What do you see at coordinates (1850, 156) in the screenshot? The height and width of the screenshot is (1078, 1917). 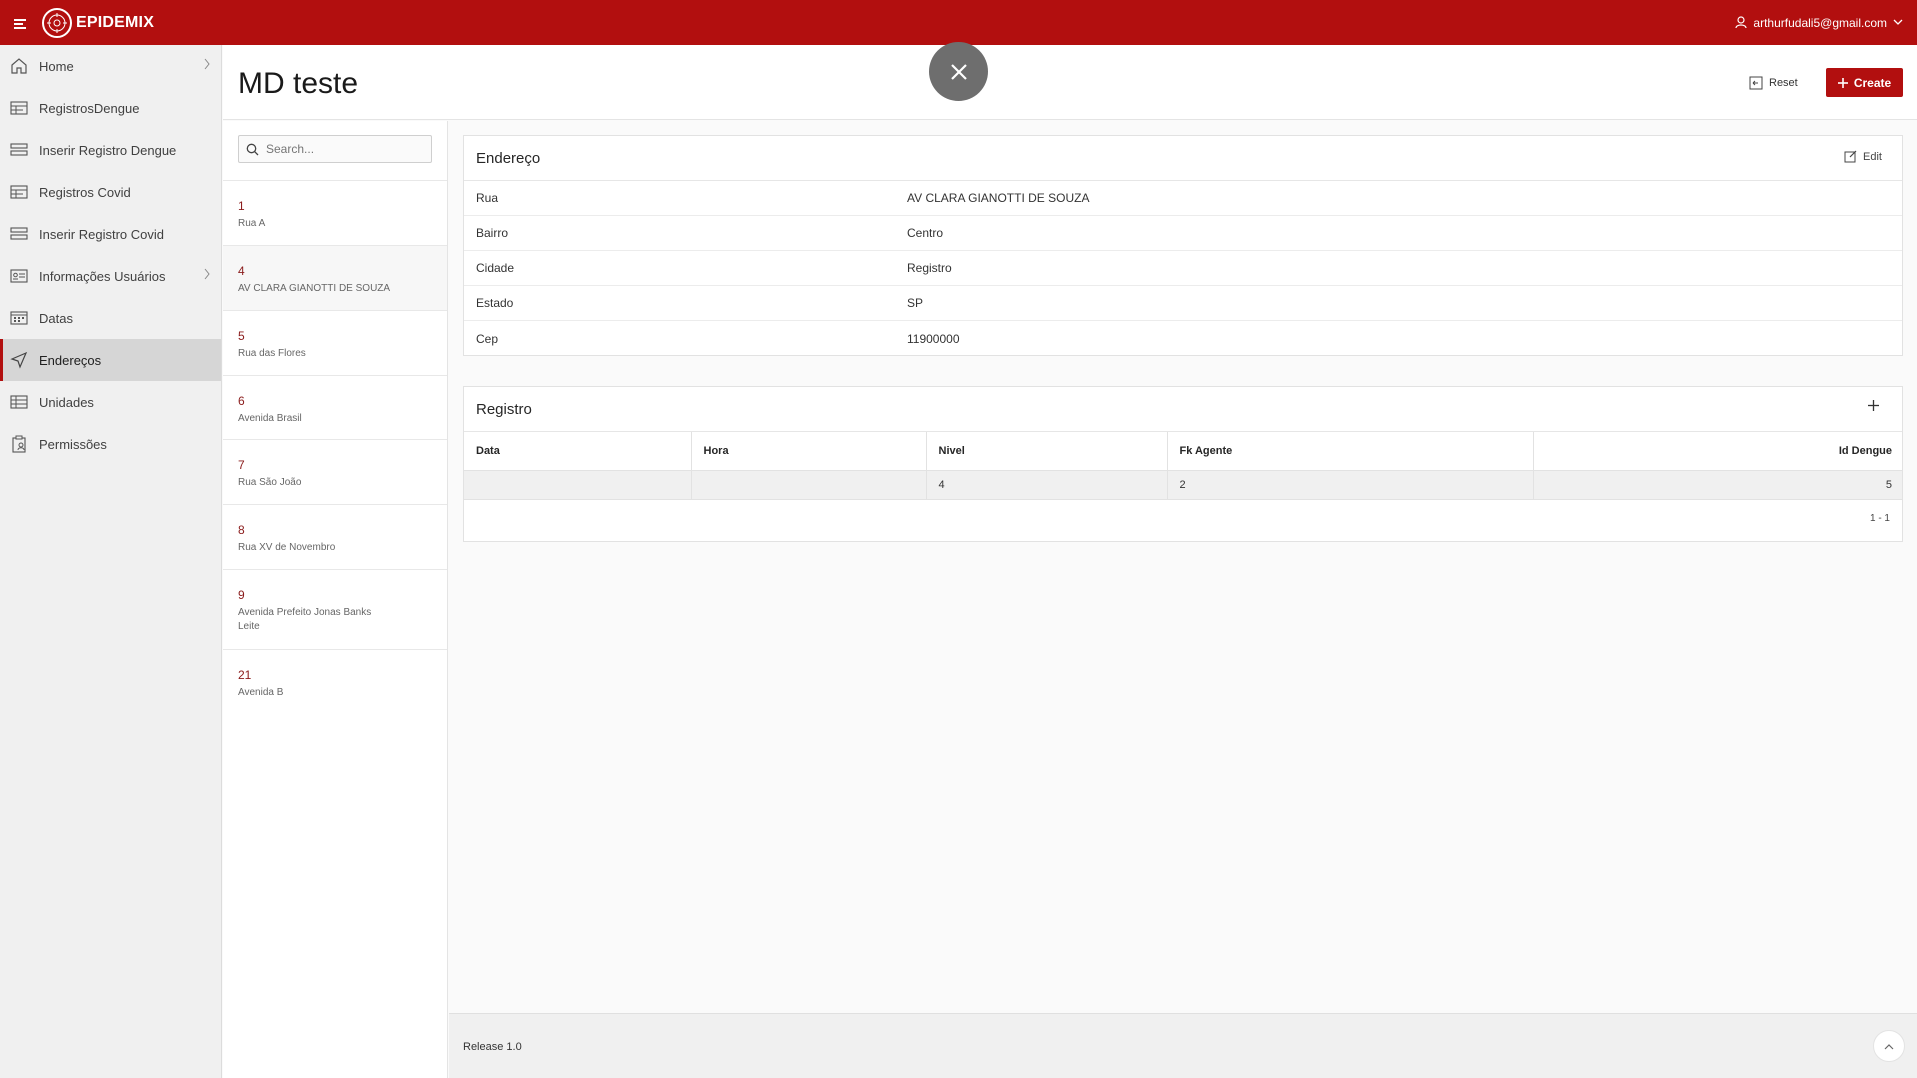 I see `edit-icon` at bounding box center [1850, 156].